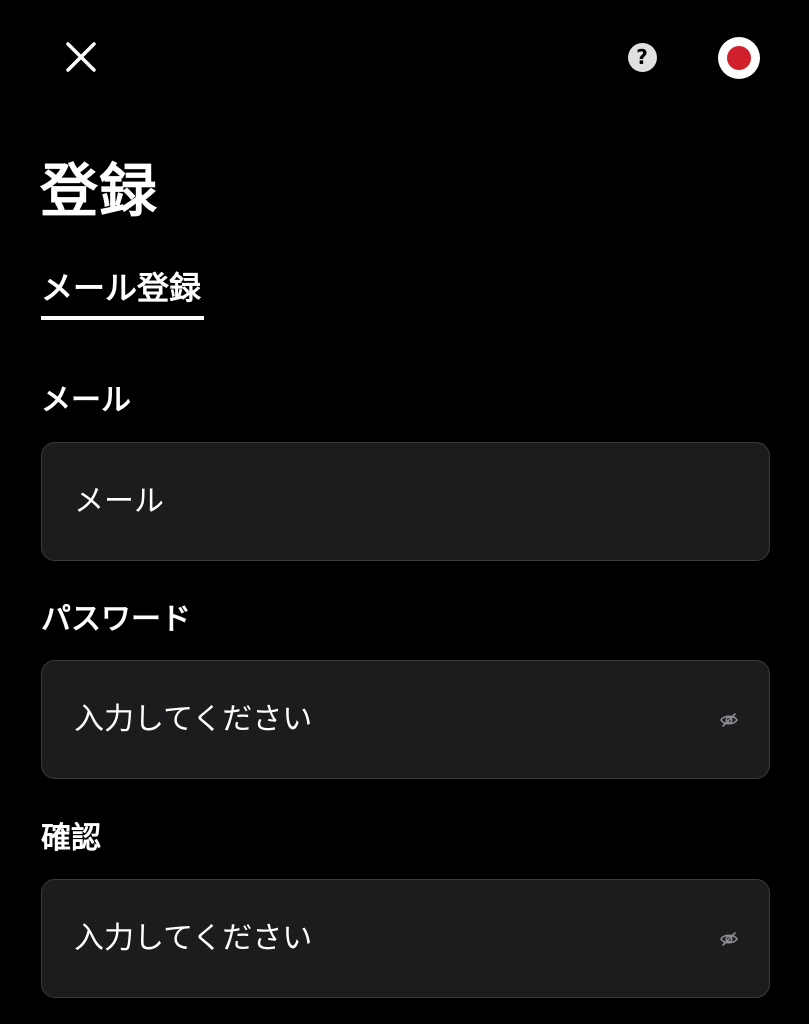 Image resolution: width=809 pixels, height=1024 pixels. Describe the element at coordinates (374, 501) in the screenshot. I see `email-input` at that location.